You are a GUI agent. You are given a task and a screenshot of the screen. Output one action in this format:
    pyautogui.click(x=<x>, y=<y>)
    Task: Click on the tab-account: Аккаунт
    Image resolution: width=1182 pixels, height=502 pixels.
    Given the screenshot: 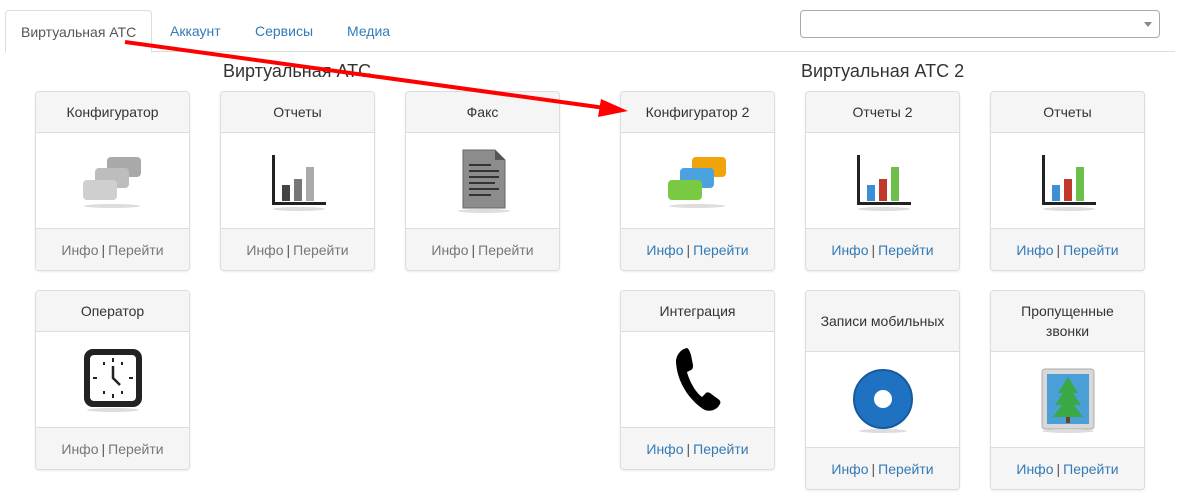 What is the action you would take?
    pyautogui.click(x=195, y=31)
    